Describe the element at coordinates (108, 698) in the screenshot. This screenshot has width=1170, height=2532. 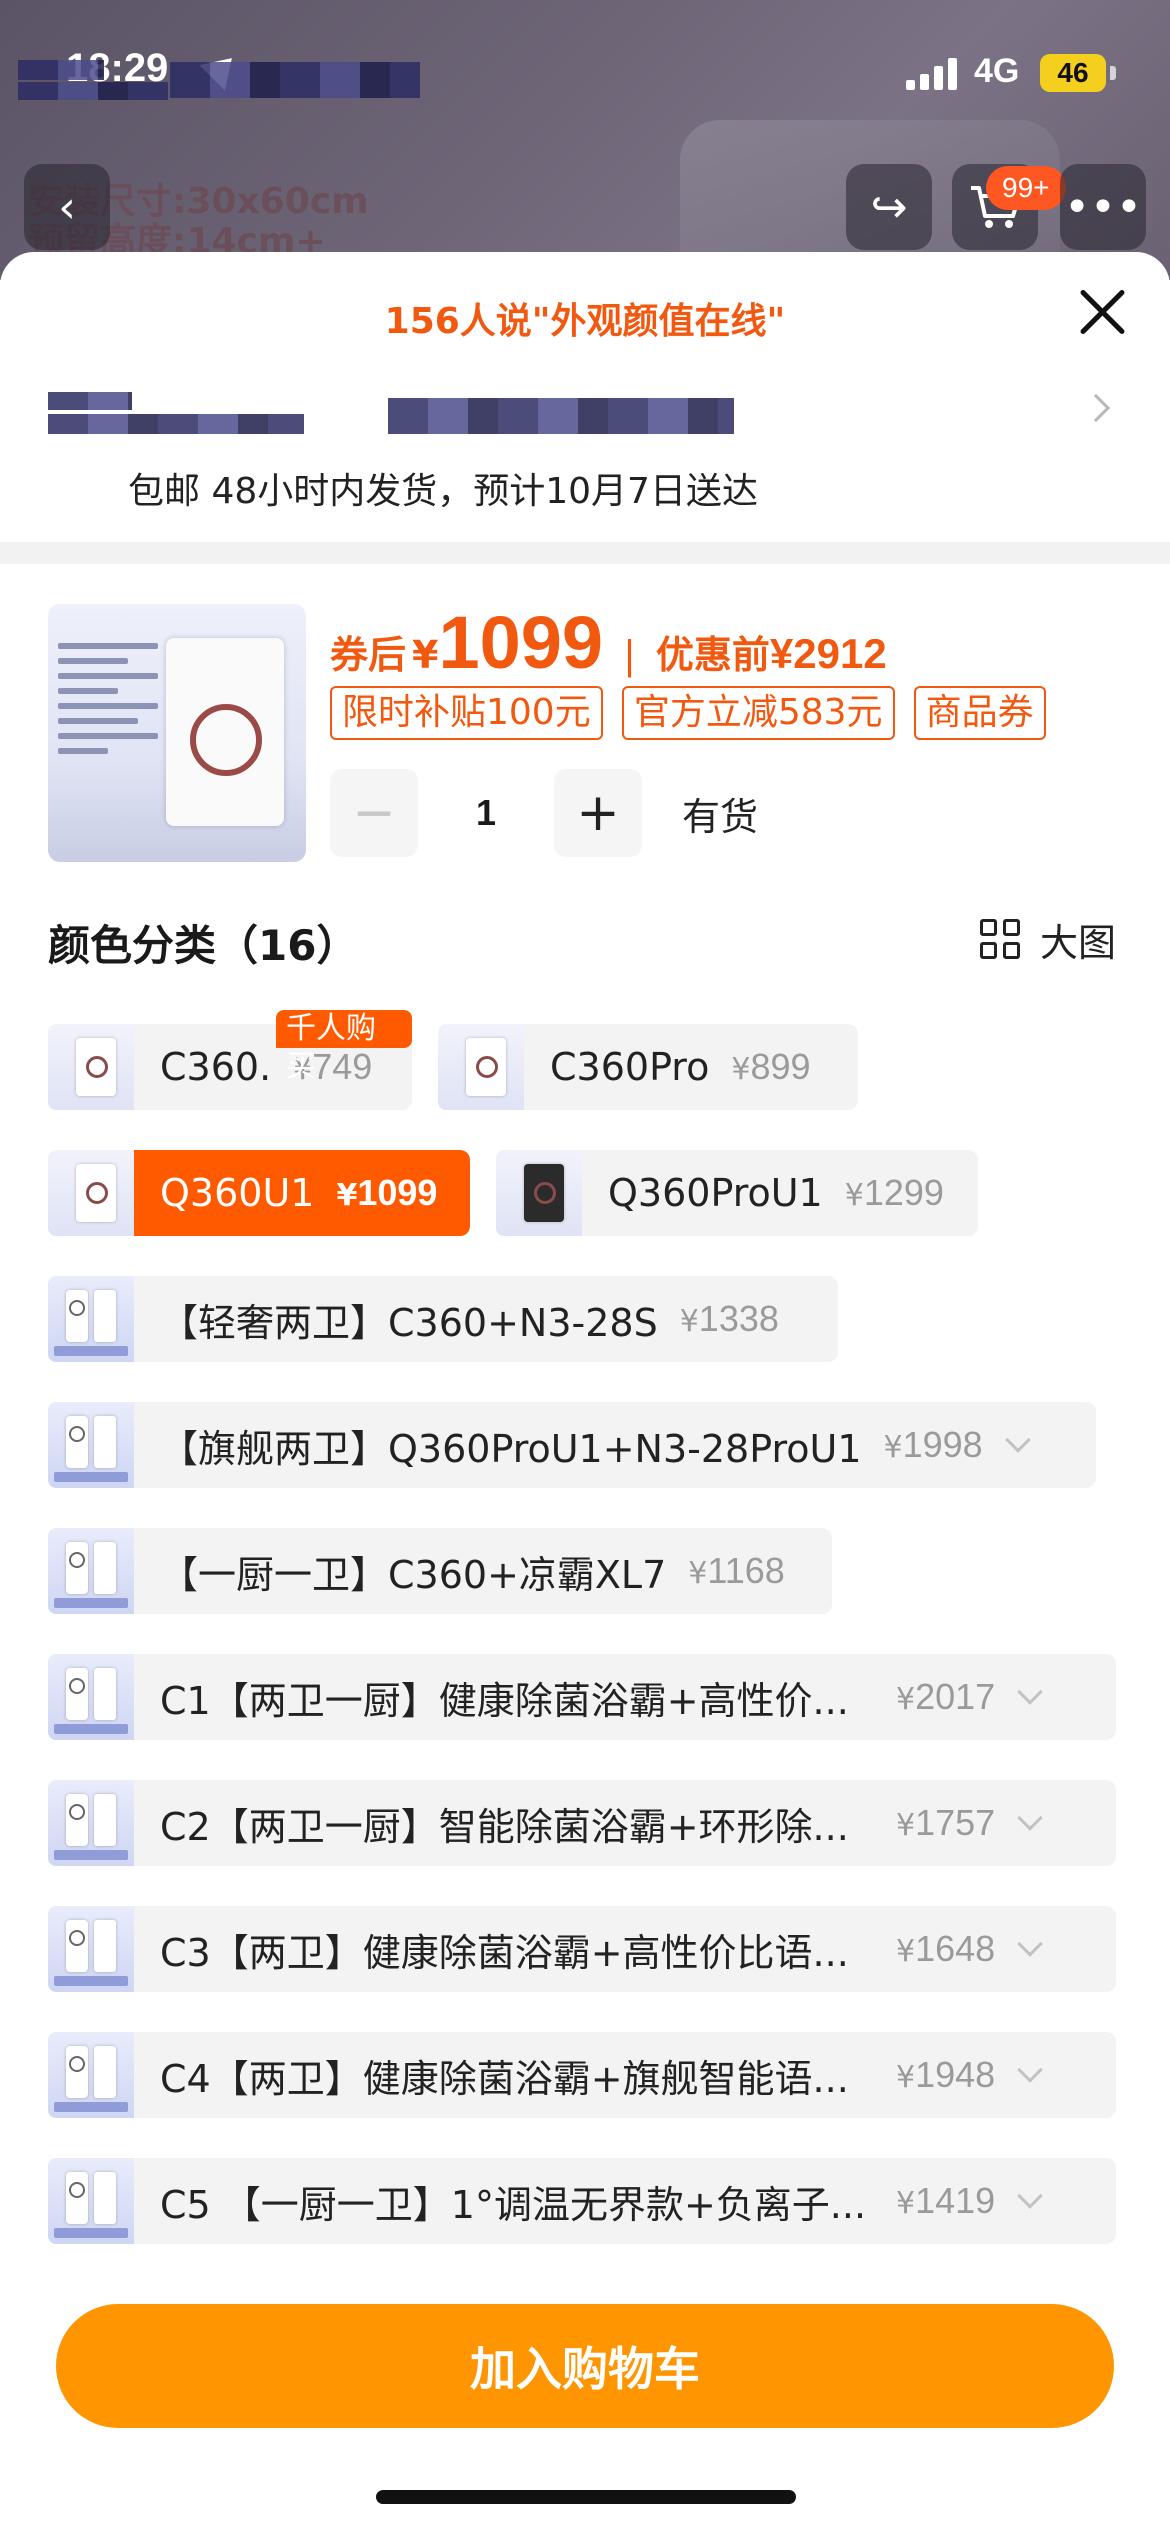
I see `thumbnail-spec-text` at that location.